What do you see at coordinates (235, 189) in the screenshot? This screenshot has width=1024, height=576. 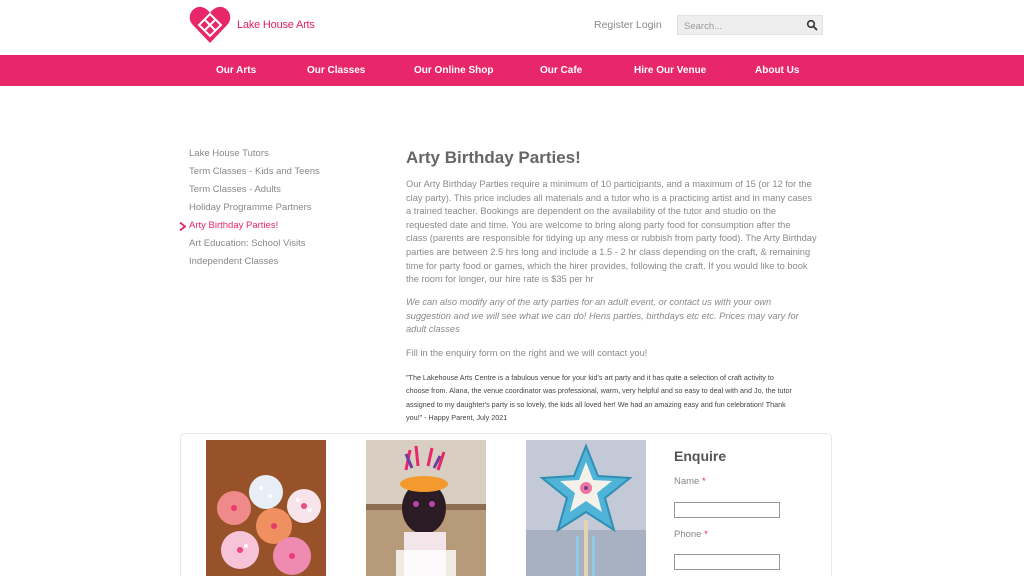 I see `sidebar-item-term-classes-adults: Term Classes - Adults` at bounding box center [235, 189].